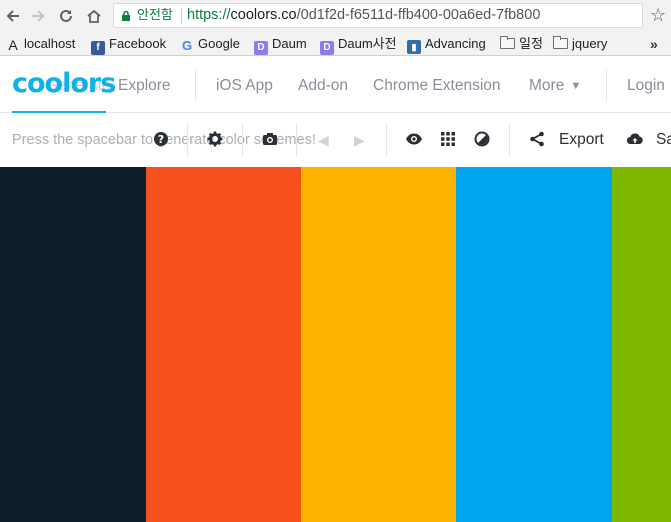 The width and height of the screenshot is (671, 522). What do you see at coordinates (323, 140) in the screenshot?
I see `undo-arrow-icon: ◀` at bounding box center [323, 140].